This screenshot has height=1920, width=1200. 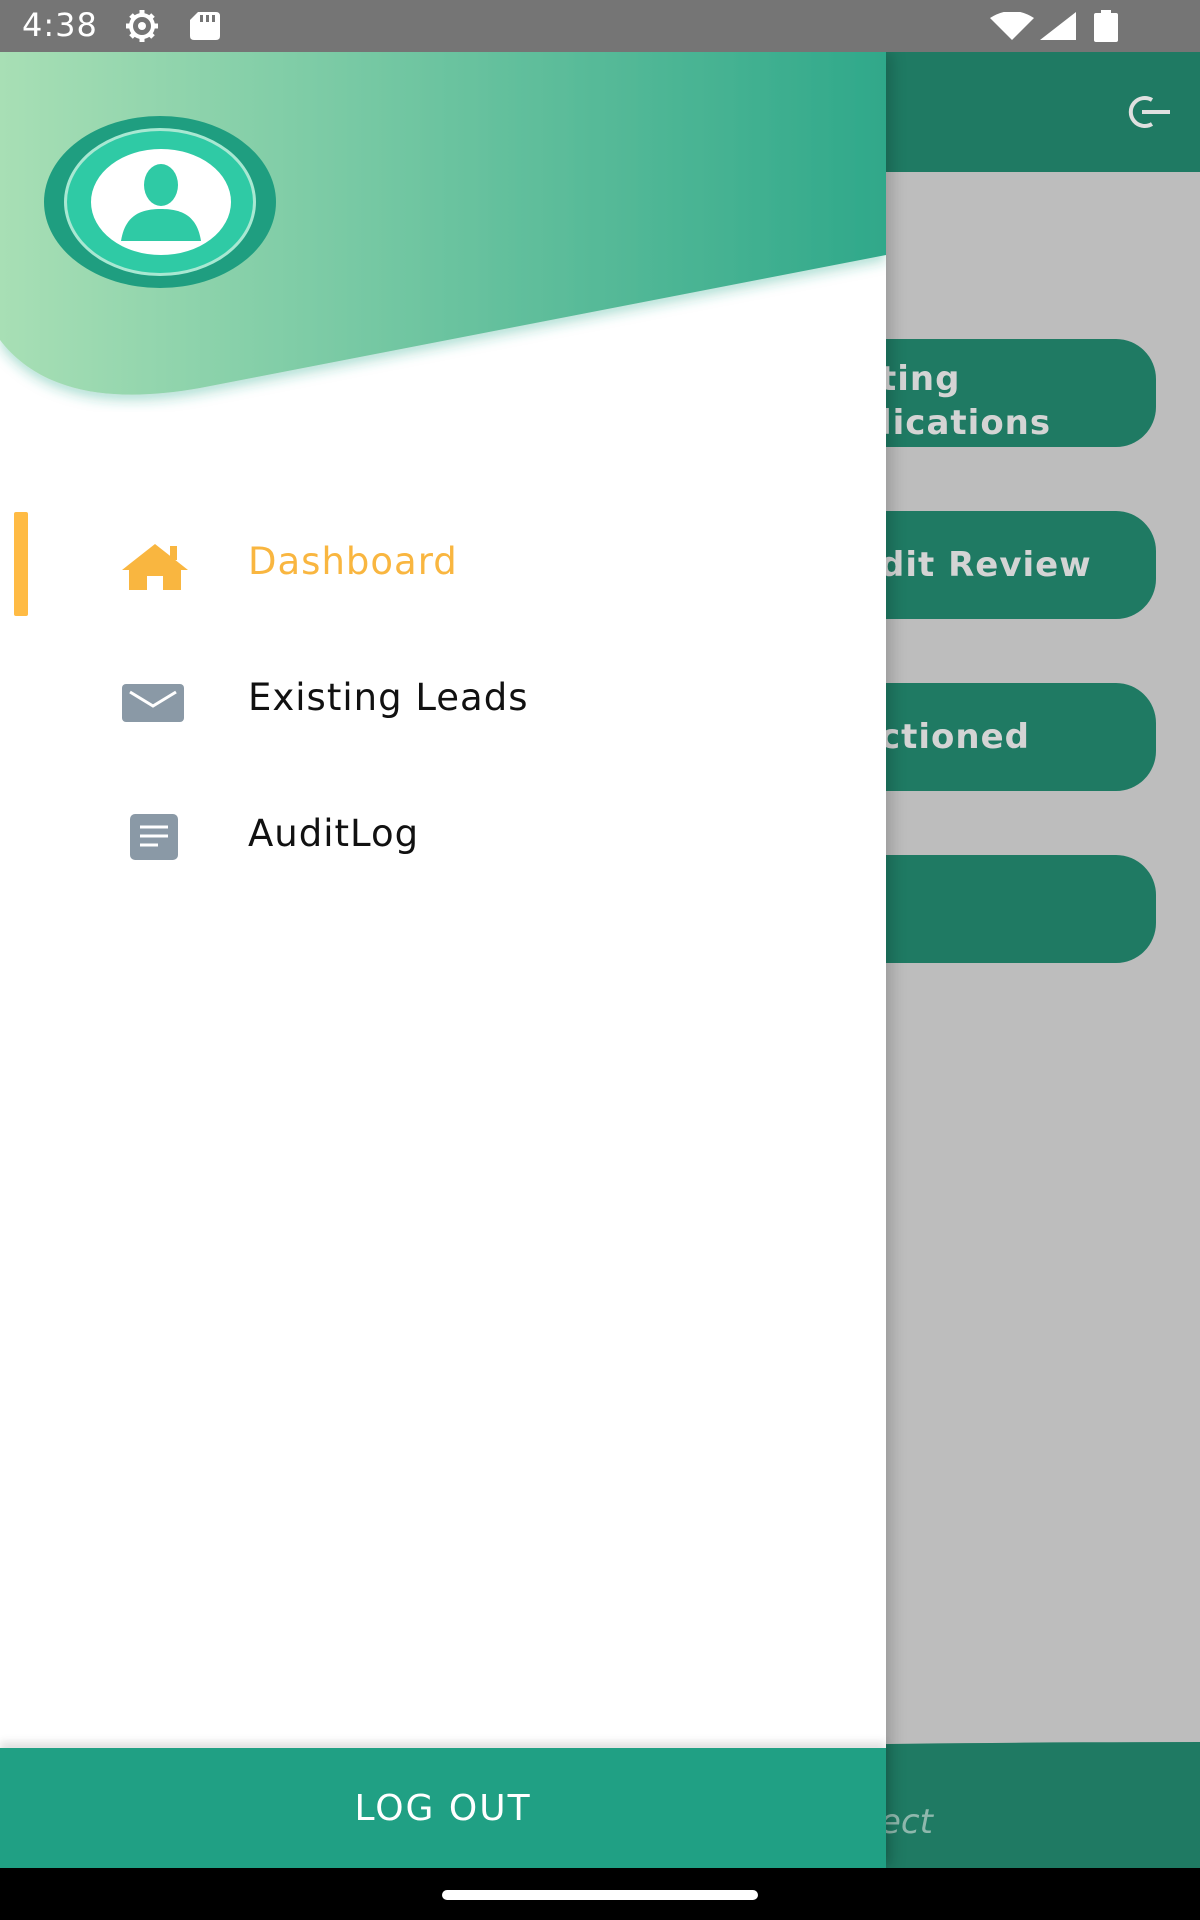 I want to click on active-indicator, so click(x=21, y=564).